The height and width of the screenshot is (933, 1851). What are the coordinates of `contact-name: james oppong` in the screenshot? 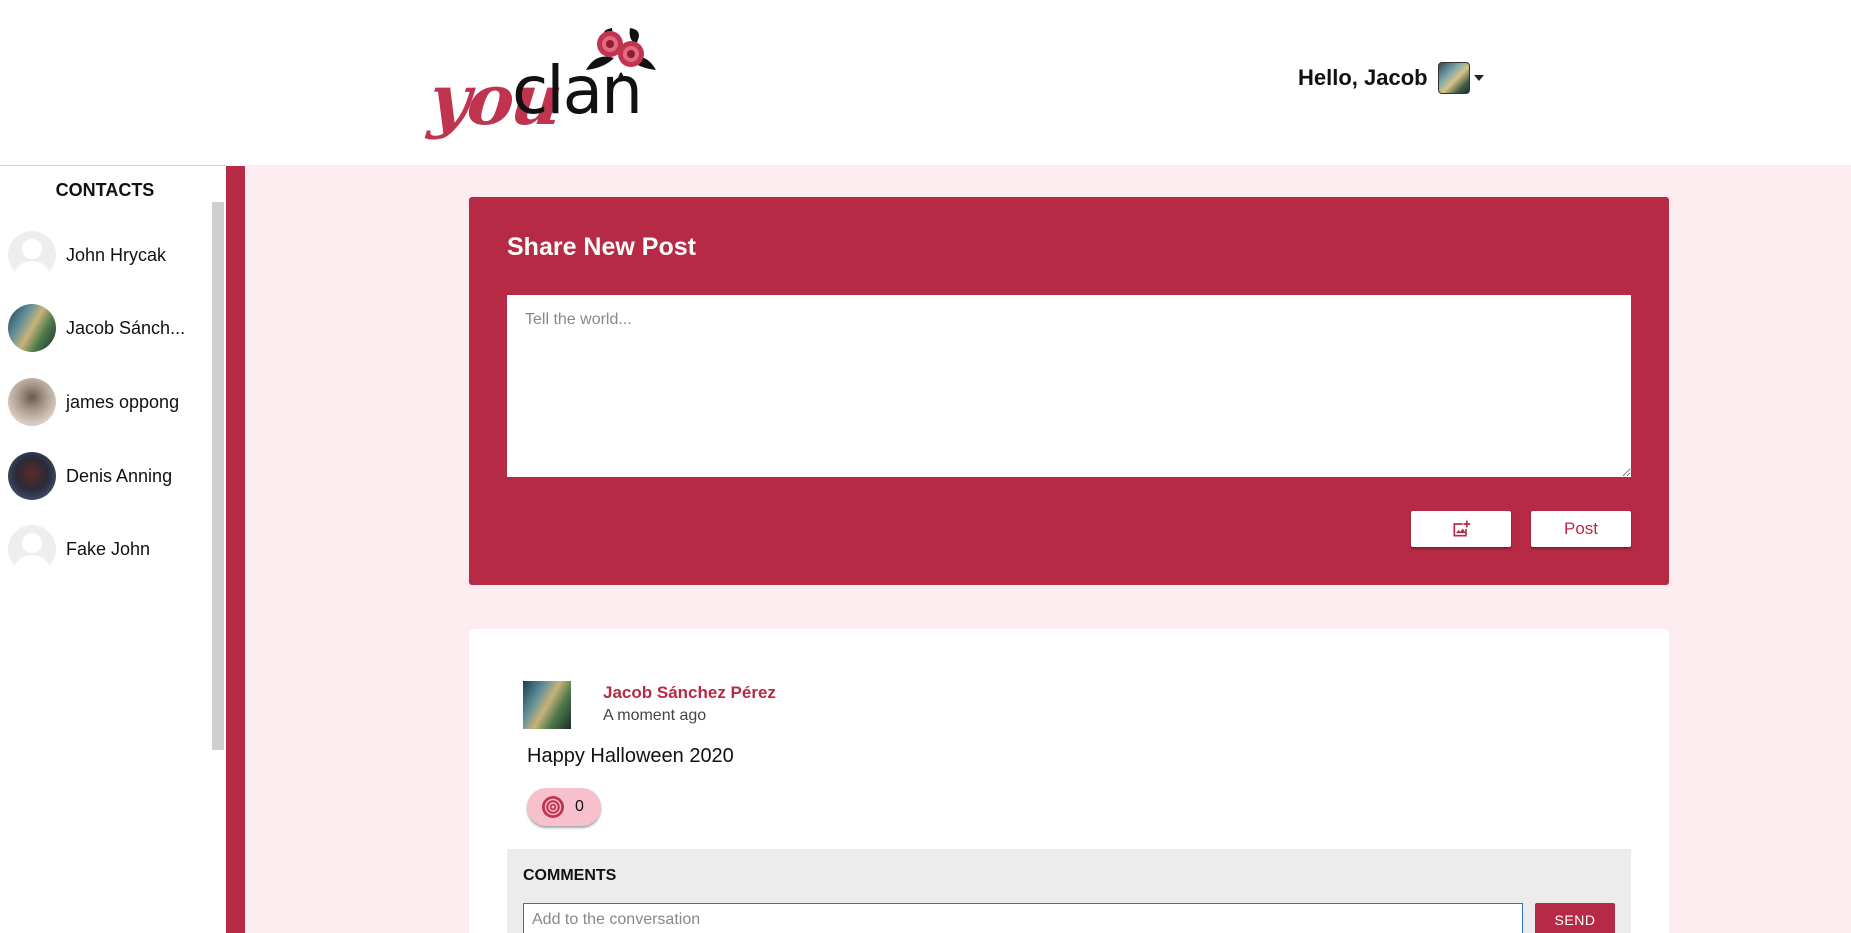 It's located at (123, 401).